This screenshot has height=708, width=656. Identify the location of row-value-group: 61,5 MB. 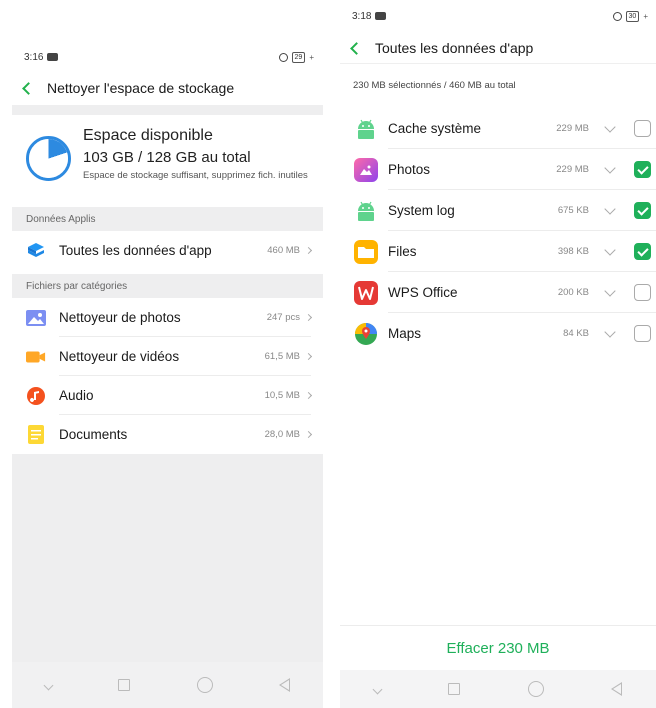
(289, 356).